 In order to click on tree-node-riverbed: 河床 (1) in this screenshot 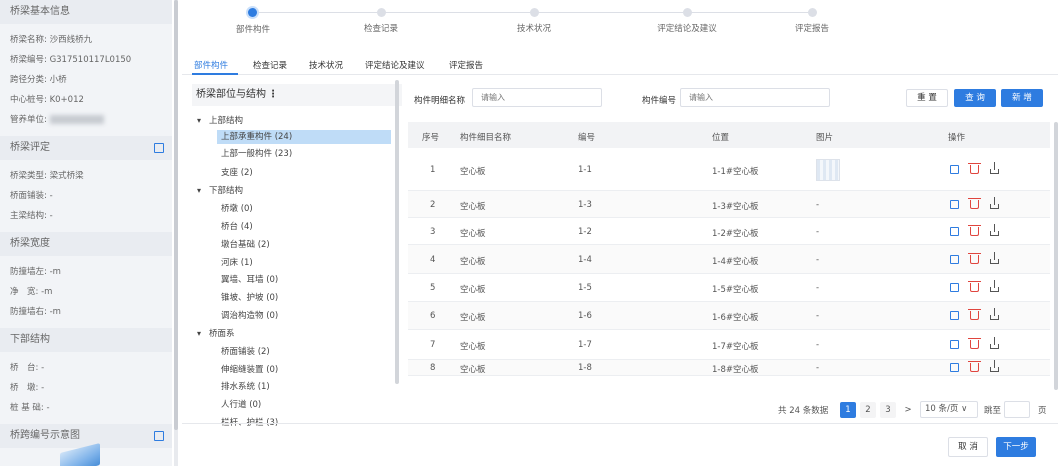, I will do `click(237, 263)`.